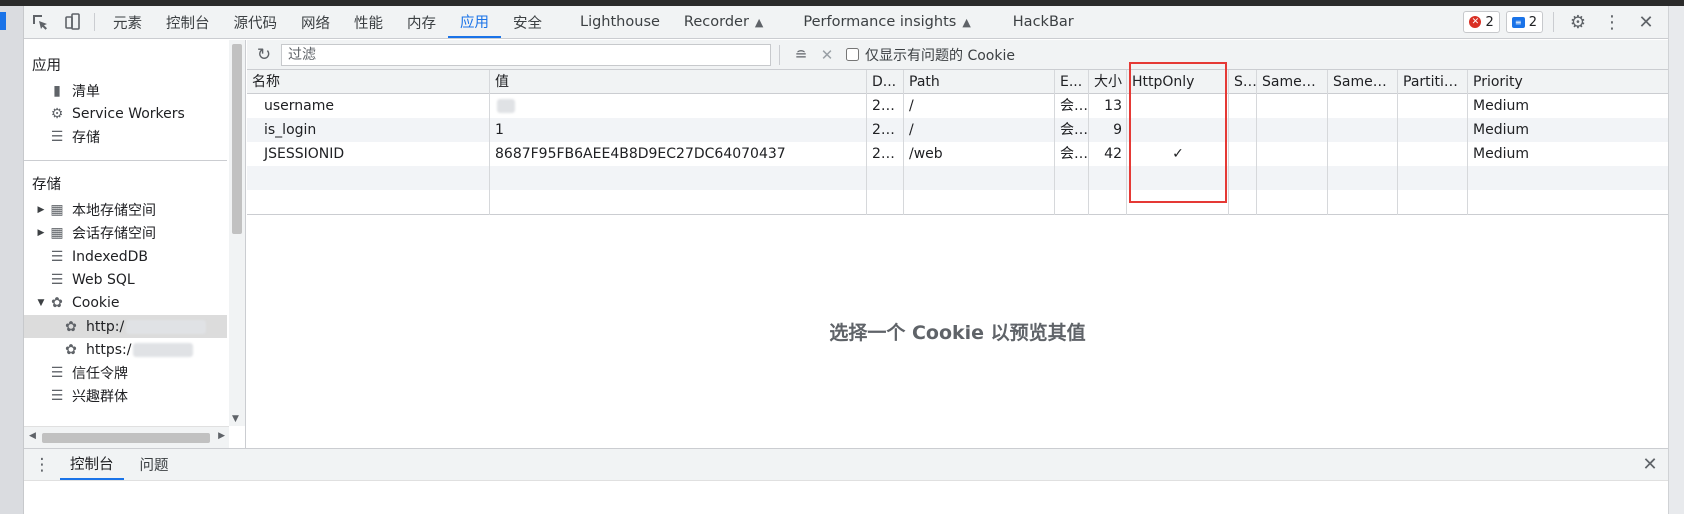 The height and width of the screenshot is (514, 1684). I want to click on cookie-toolbar: ↻ ≘ ✕ 仅显示有问题的 Cookie, so click(957, 55).